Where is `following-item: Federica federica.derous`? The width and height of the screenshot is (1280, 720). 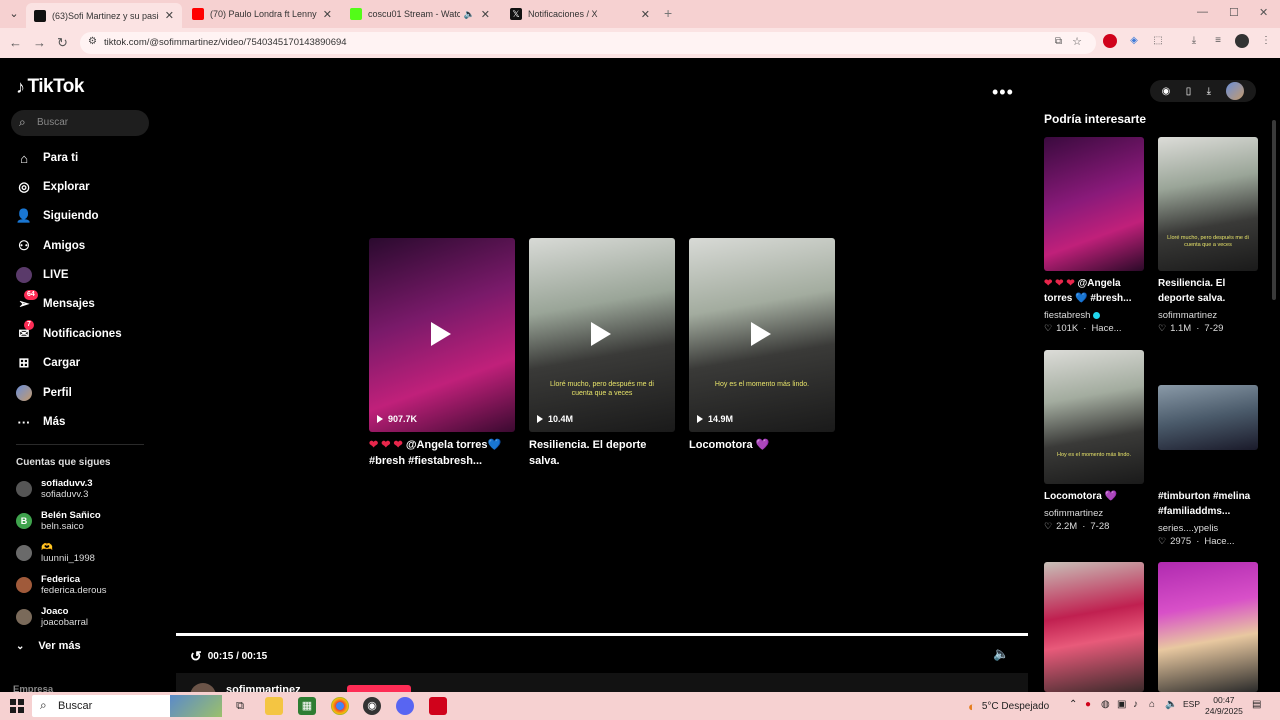 following-item: Federica federica.derous is located at coordinates (61, 585).